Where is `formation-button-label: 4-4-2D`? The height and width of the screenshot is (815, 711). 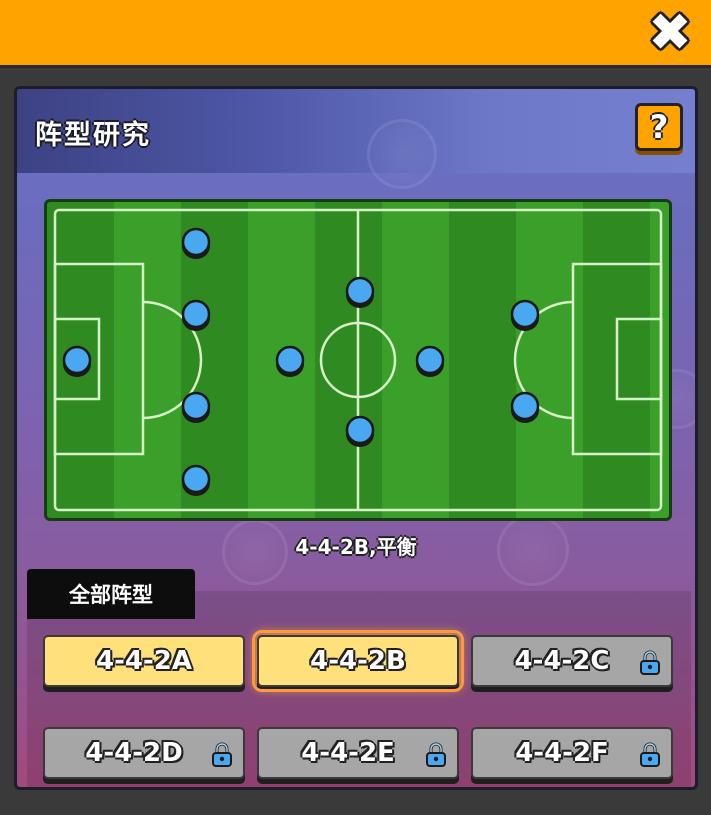
formation-button-label: 4-4-2D is located at coordinates (134, 753).